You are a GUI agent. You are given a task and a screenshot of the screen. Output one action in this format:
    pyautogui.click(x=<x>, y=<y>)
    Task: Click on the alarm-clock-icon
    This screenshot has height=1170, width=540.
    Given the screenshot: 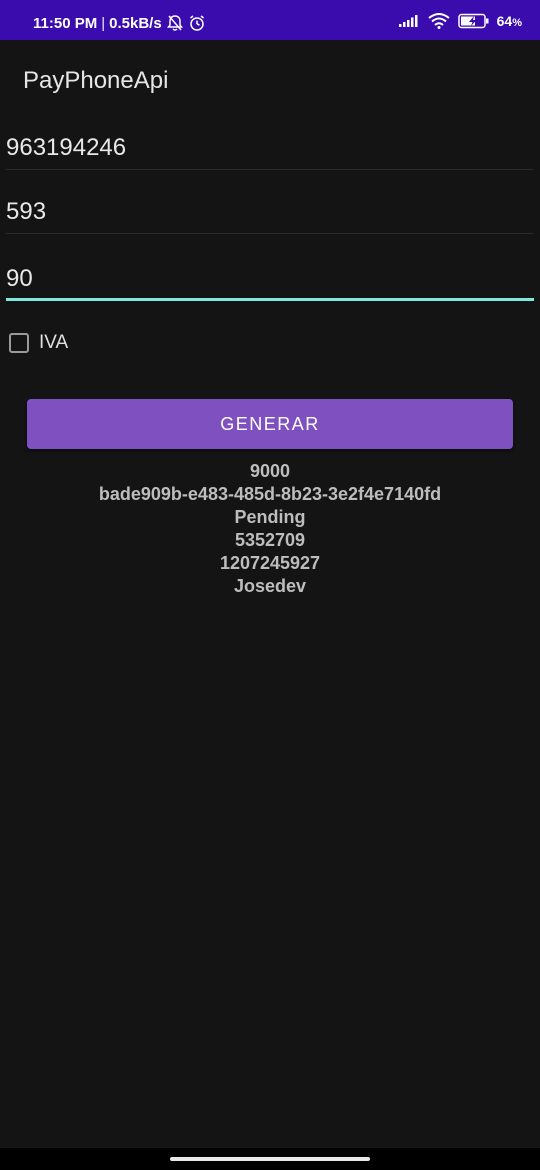 What is the action you would take?
    pyautogui.click(x=197, y=23)
    